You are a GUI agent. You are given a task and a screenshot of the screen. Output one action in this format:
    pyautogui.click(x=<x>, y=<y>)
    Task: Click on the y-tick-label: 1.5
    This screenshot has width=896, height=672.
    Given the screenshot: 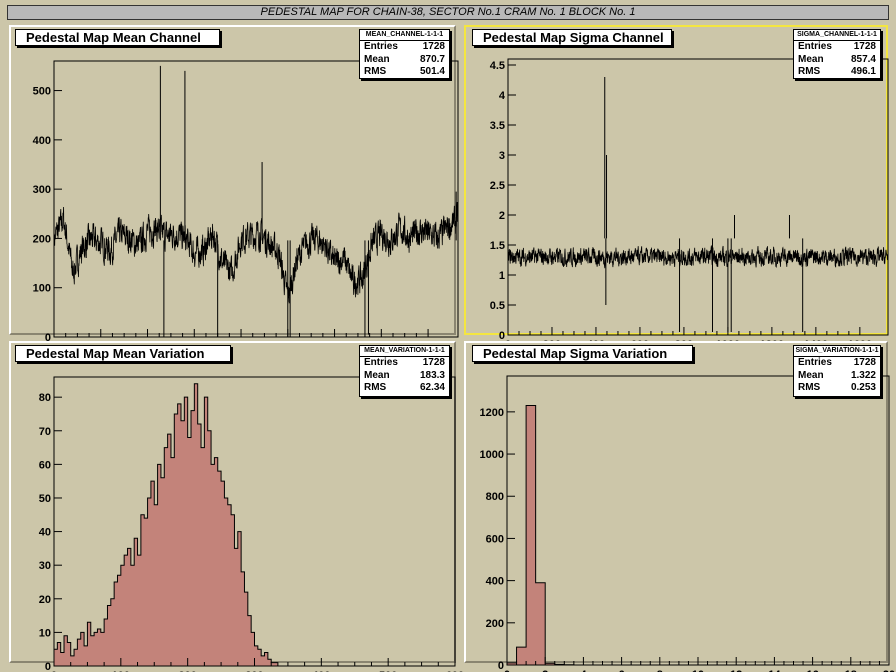 What is the action you would take?
    pyautogui.click(x=497, y=246)
    